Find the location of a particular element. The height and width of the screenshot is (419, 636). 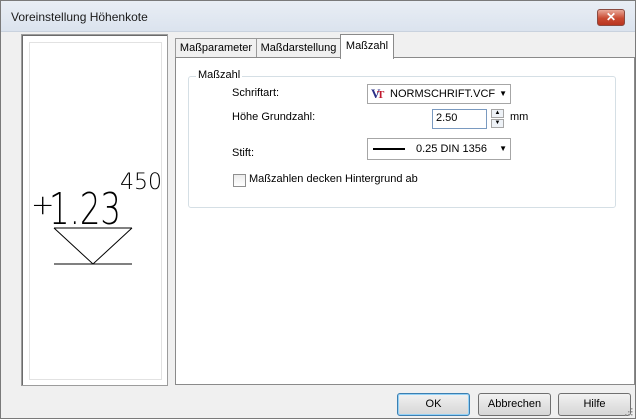

spin-up-icon: ▲ is located at coordinates (497, 113).